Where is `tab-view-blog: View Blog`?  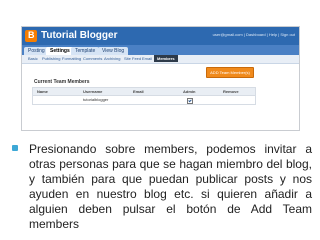 tab-view-blog: View Blog is located at coordinates (113, 51).